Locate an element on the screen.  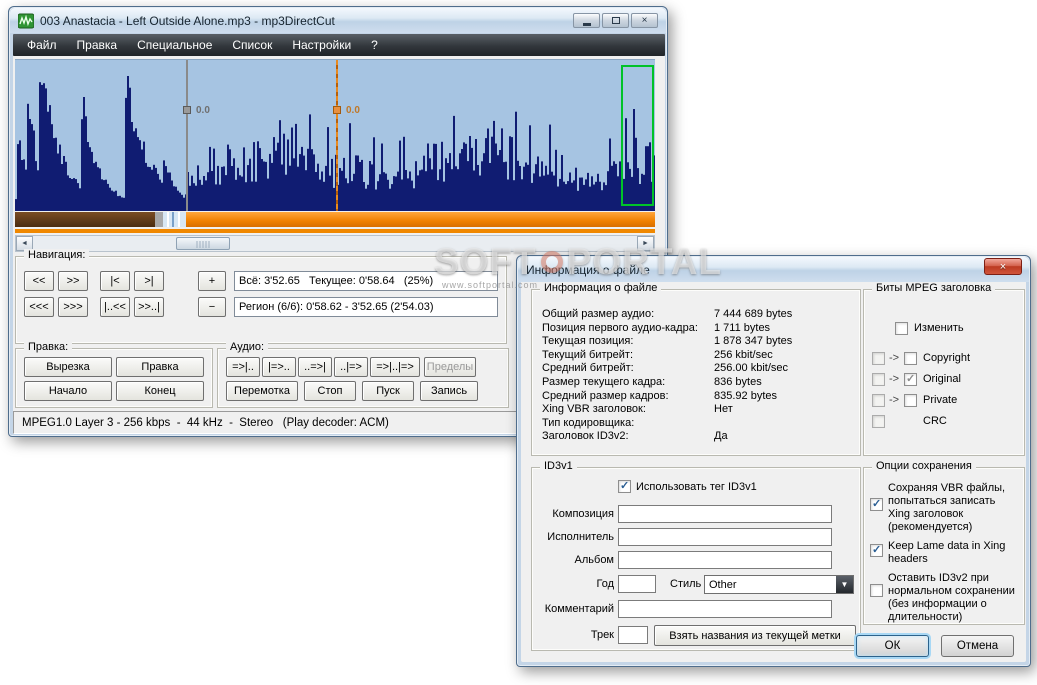
window-controls: × is located at coordinates (615, 20).